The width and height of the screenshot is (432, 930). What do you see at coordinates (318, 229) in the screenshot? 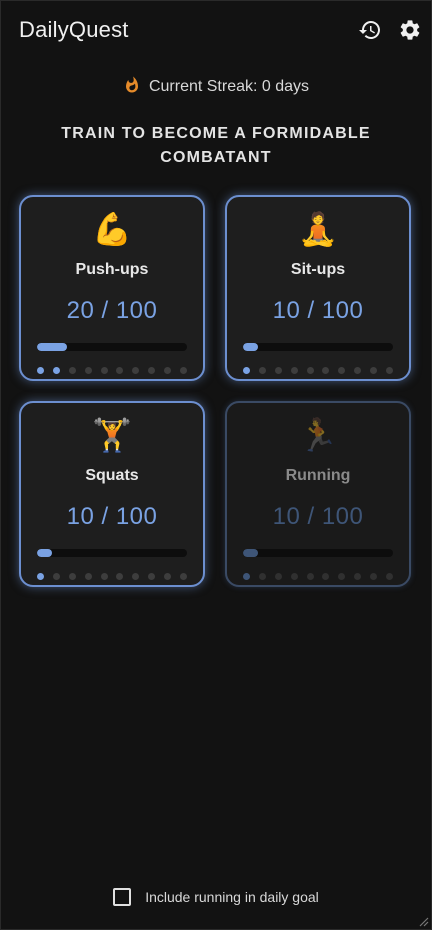
I see `meditation-icon: 🧘` at bounding box center [318, 229].